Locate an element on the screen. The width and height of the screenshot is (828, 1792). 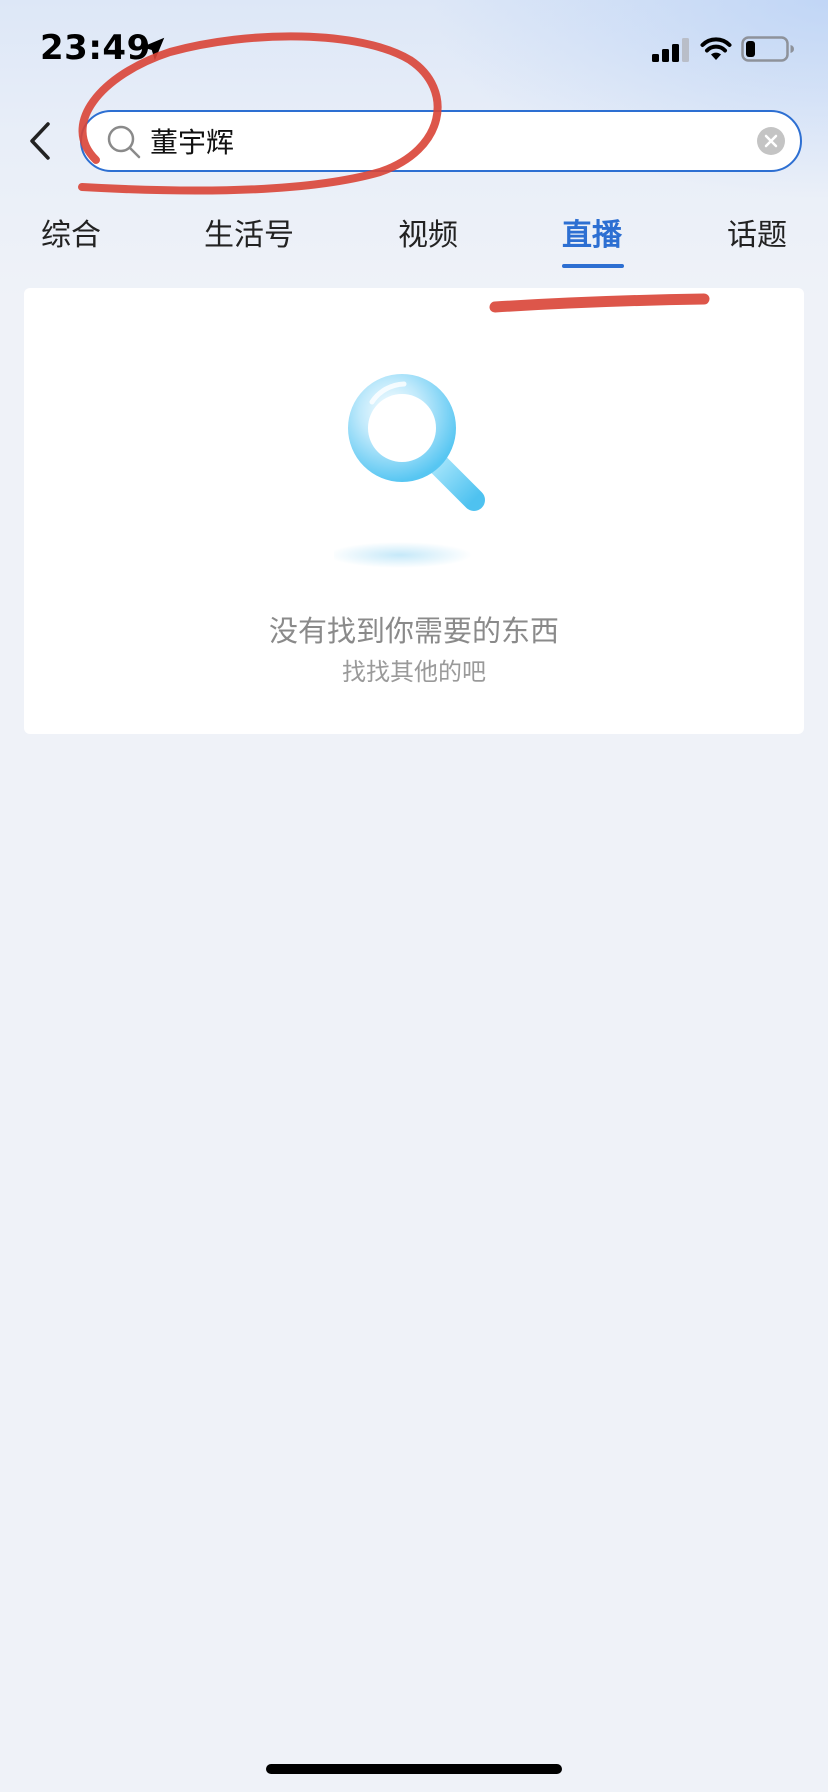
tab-life-account: 生活号 is located at coordinates (249, 232).